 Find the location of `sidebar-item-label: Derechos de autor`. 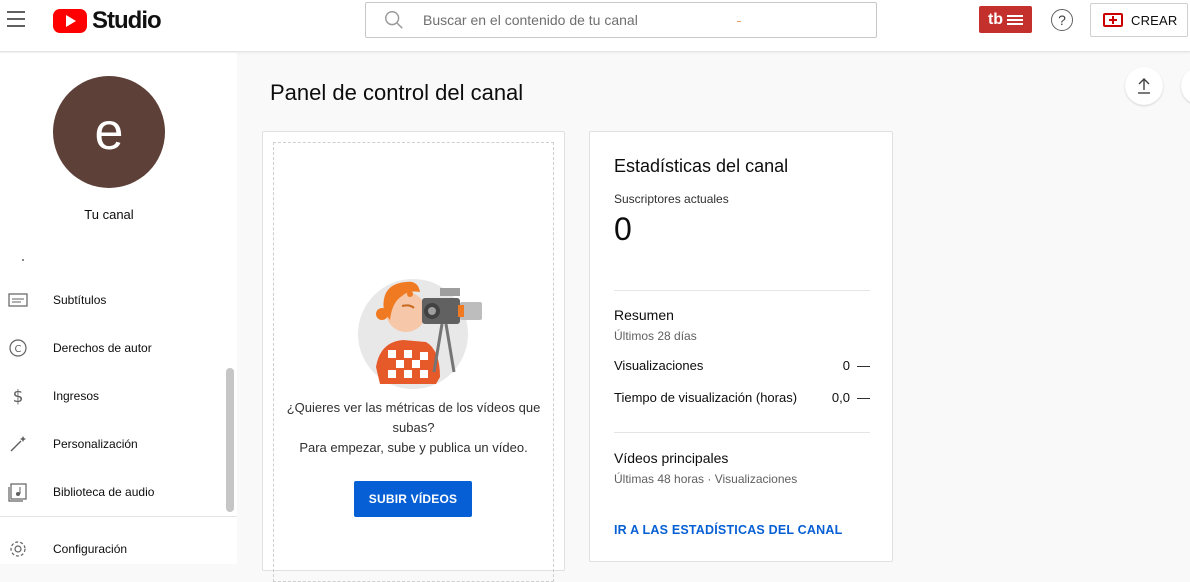

sidebar-item-label: Derechos de autor is located at coordinates (102, 348).